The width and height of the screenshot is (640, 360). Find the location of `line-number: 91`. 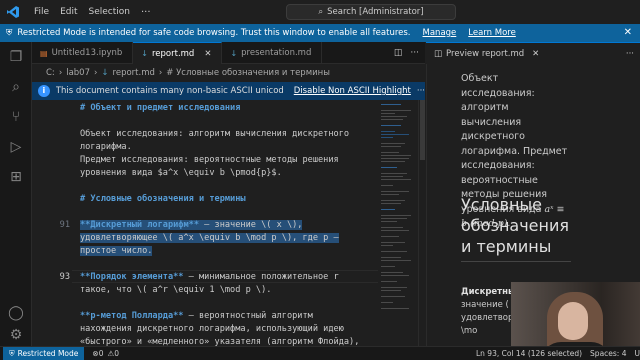

line-number: 91 is located at coordinates (64, 225).